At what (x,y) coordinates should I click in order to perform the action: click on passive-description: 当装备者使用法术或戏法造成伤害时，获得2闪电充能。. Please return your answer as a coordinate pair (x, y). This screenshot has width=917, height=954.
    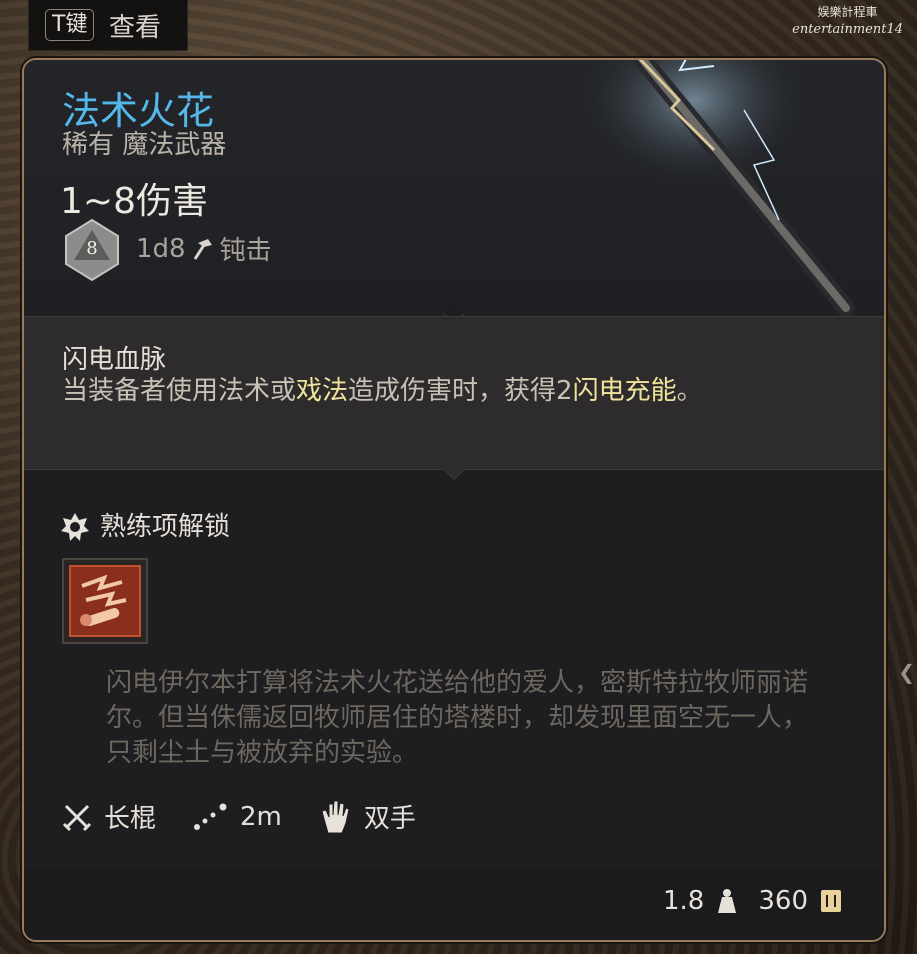
    Looking at the image, I should click on (432, 391).